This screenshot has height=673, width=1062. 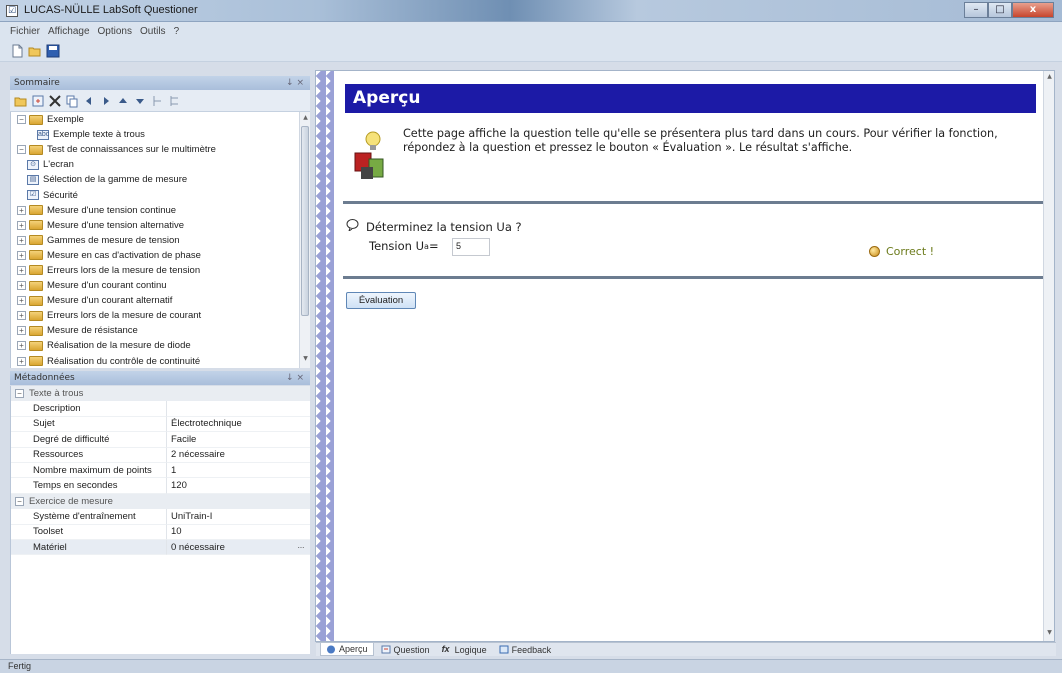 What do you see at coordinates (238, 486) in the screenshot?
I see `meta-value: 120` at bounding box center [238, 486].